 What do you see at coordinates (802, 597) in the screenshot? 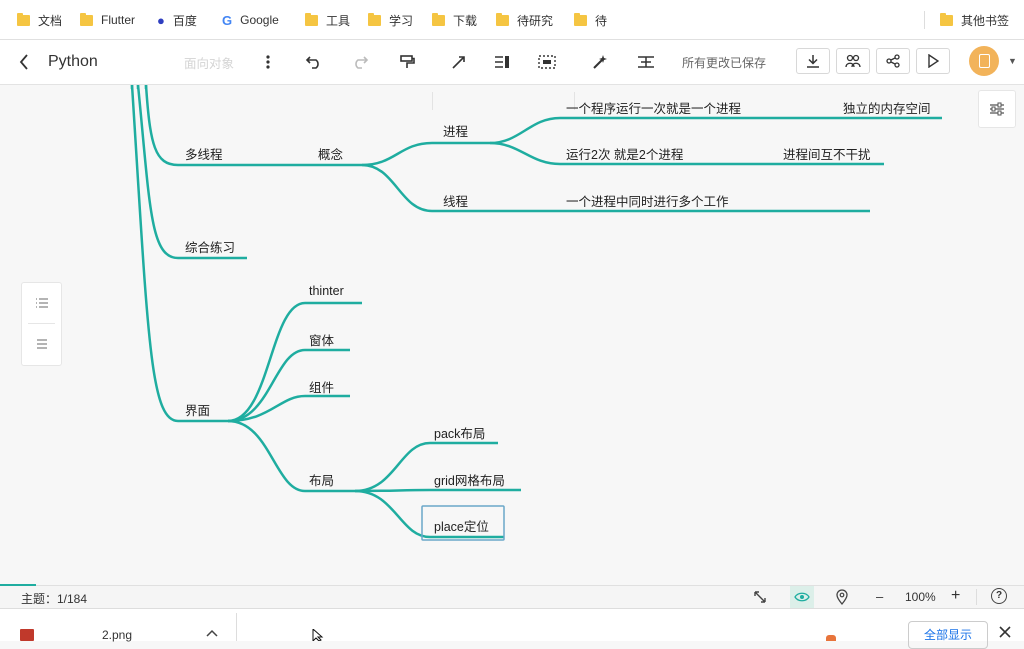
I see `eye-icon` at bounding box center [802, 597].